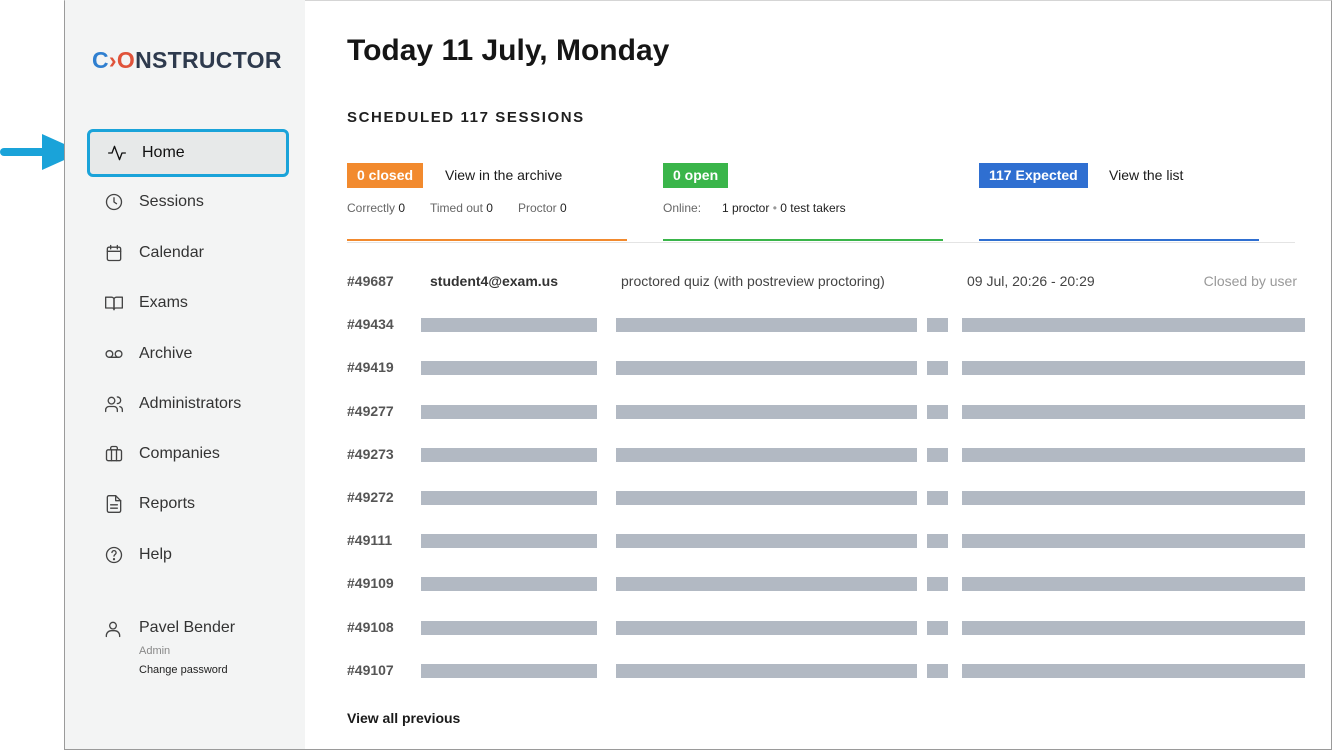  I want to click on view-list-link: View the list, so click(1146, 175).